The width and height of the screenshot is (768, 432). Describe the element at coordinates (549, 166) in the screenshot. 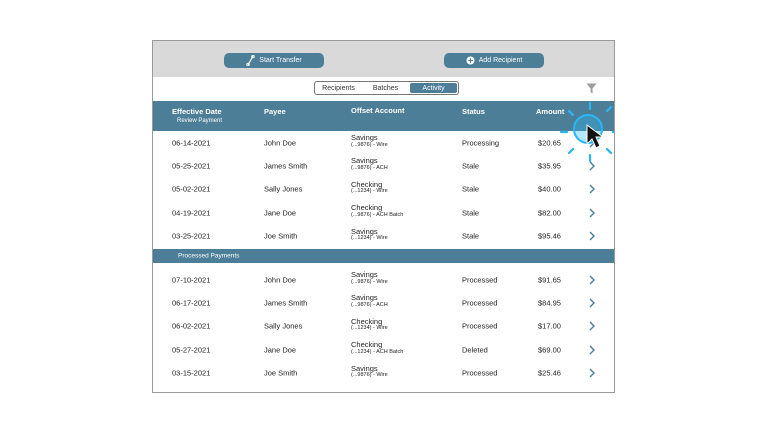

I see `row-amount: $35.95` at that location.